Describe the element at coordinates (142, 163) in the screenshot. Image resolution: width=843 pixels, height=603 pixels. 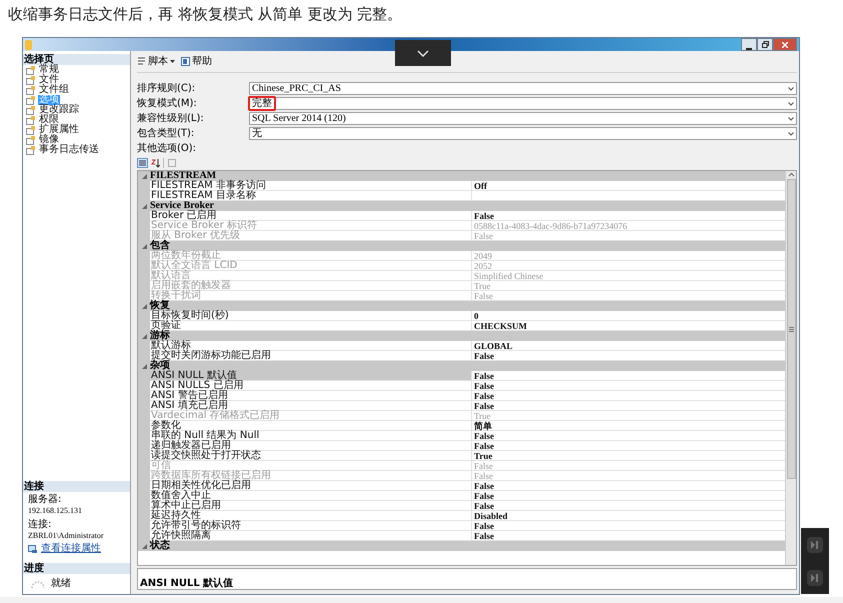
I see `categorized-button` at that location.